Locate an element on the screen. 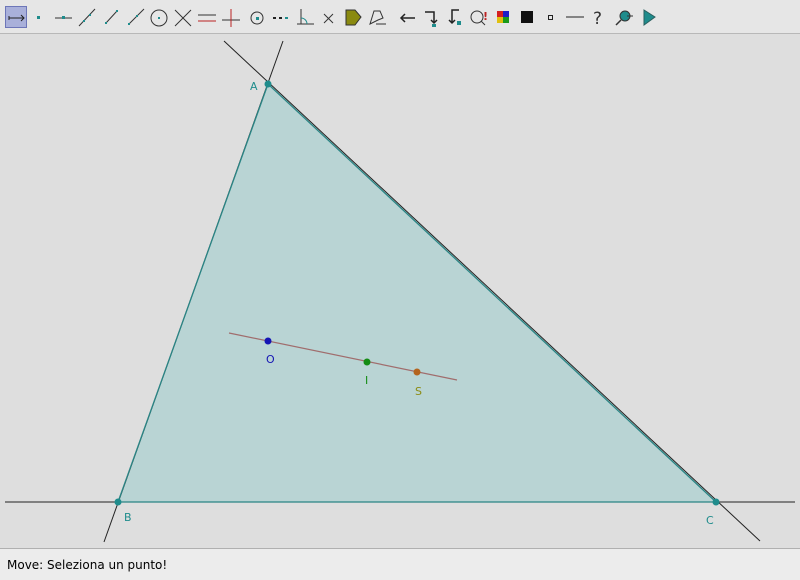  angle-tool-button is located at coordinates (305, 17).